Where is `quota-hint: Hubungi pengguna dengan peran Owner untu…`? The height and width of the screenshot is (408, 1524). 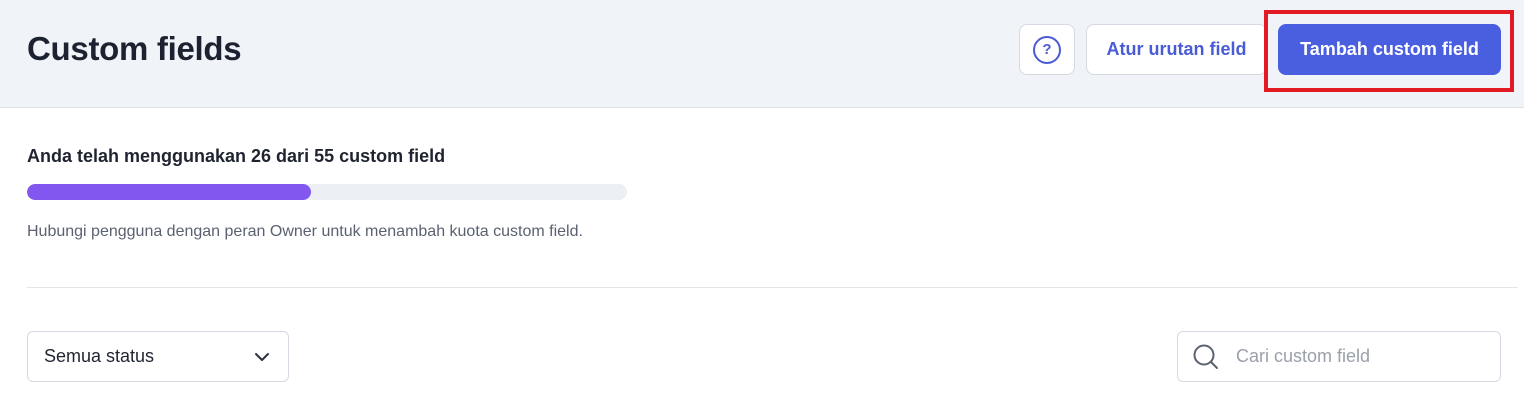 quota-hint: Hubungi pengguna dengan peran Owner untu… is located at coordinates (305, 231).